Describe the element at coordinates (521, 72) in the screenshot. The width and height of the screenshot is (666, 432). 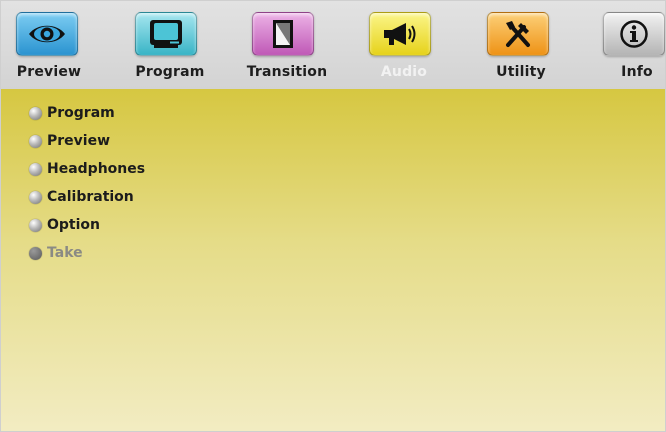
I see `tab-utility-label: Utility` at that location.